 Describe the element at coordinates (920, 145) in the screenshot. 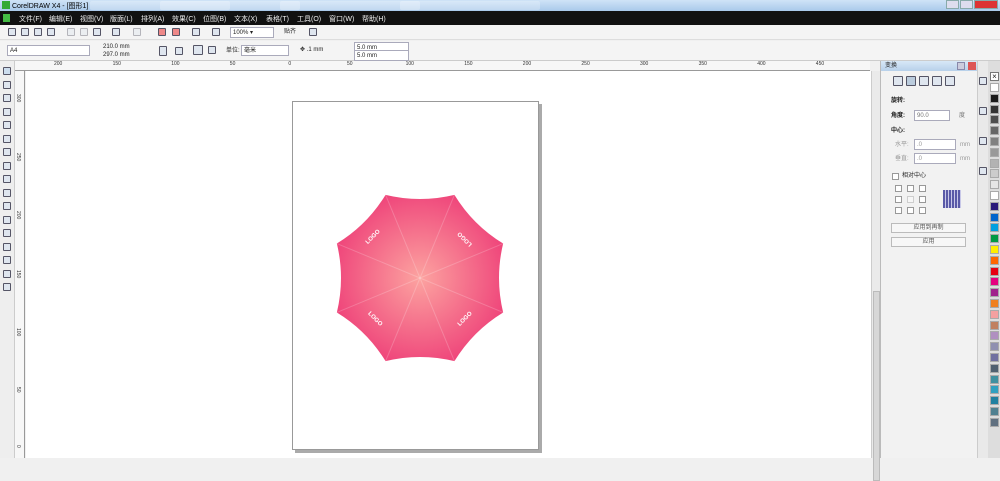

I see `center-h-value: .0` at that location.